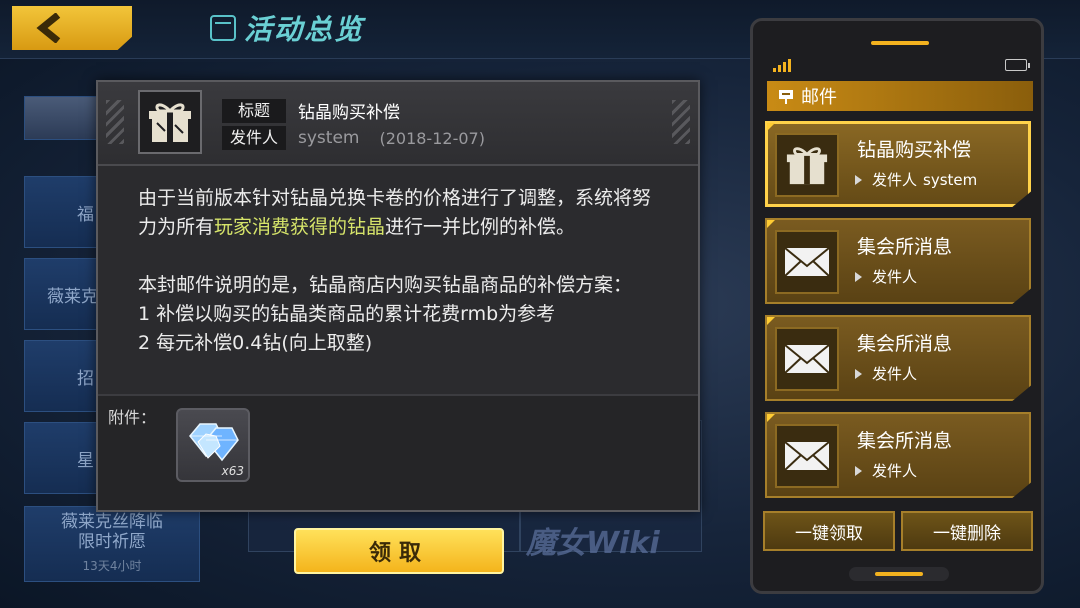 Image resolution: width=1080 pixels, height=608 pixels. Describe the element at coordinates (304, 29) in the screenshot. I see `page-title: 活动总览` at that location.